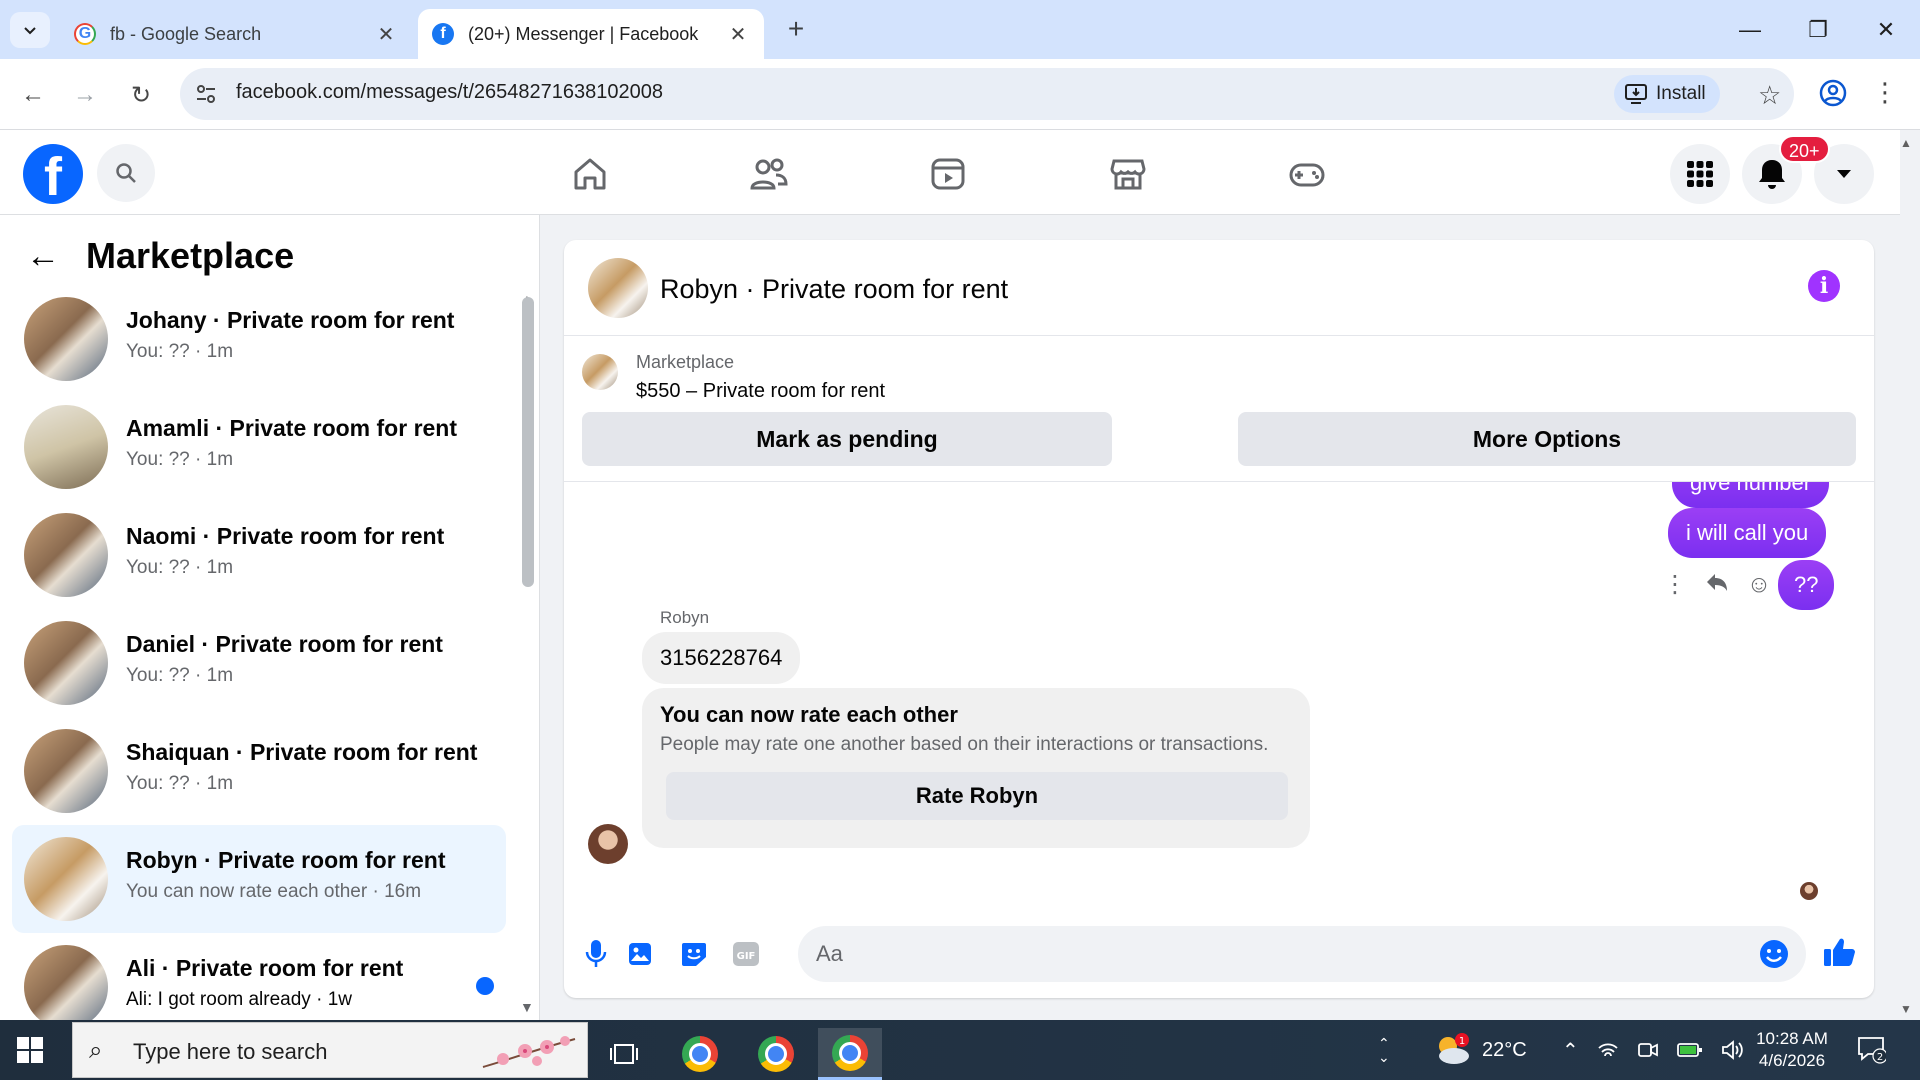 The width and height of the screenshot is (1920, 1080). Describe the element at coordinates (1886, 29) in the screenshot. I see `close-window-button: ✕` at that location.